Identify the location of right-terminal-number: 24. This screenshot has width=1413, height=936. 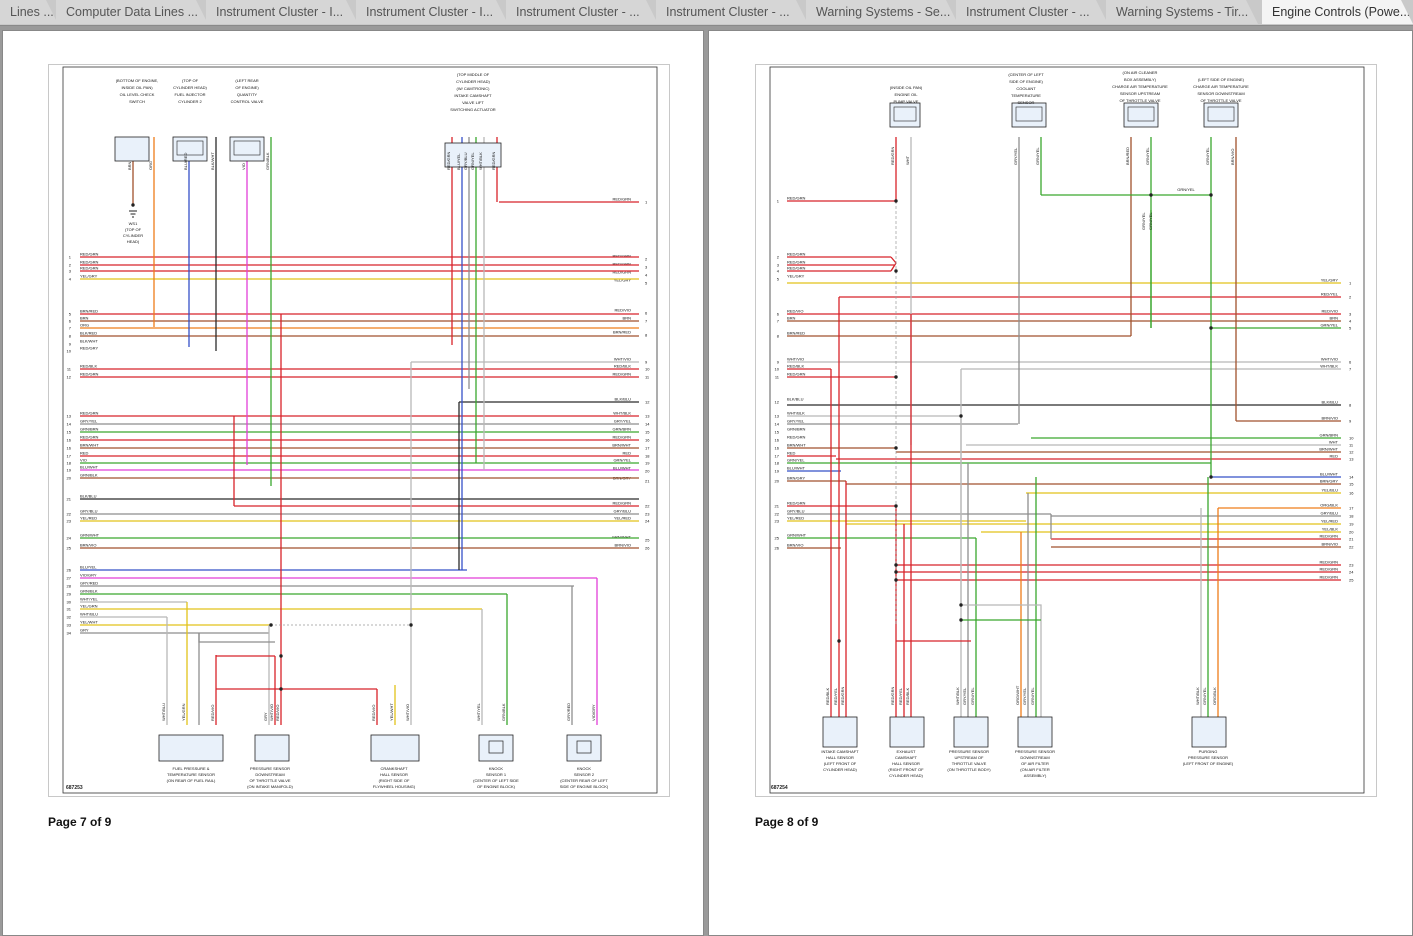
(1351, 572).